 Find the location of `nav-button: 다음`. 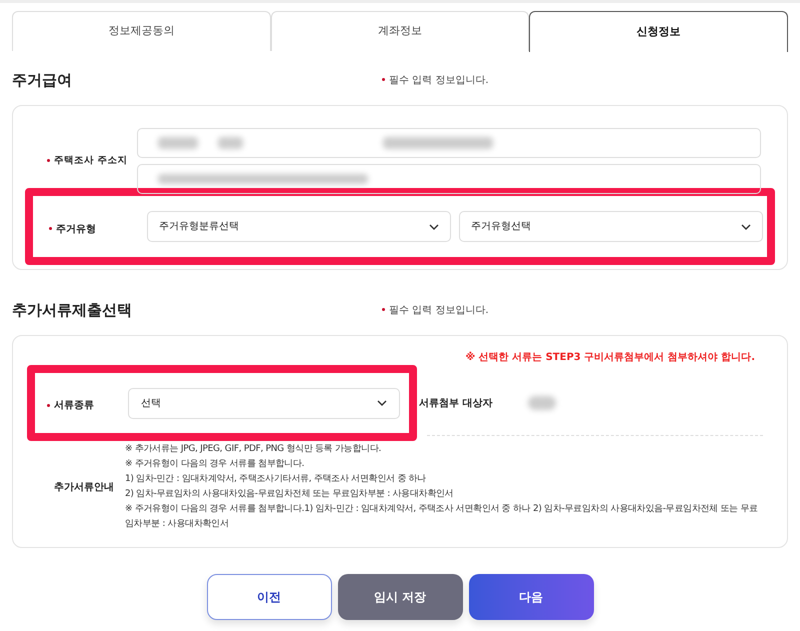

nav-button: 다음 is located at coordinates (531, 597).